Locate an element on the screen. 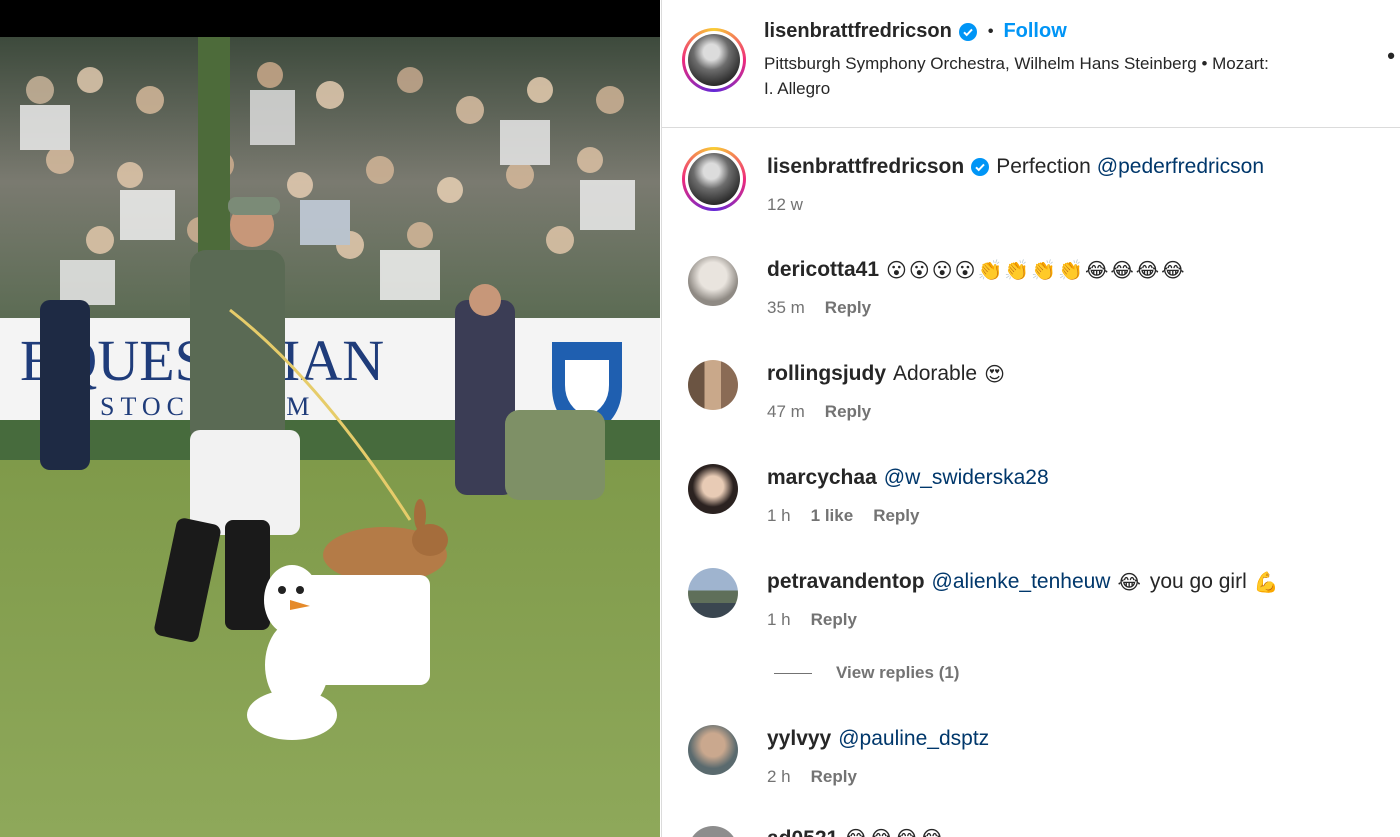 The width and height of the screenshot is (1400, 837). comment-timestamp: 2 h is located at coordinates (779, 776).